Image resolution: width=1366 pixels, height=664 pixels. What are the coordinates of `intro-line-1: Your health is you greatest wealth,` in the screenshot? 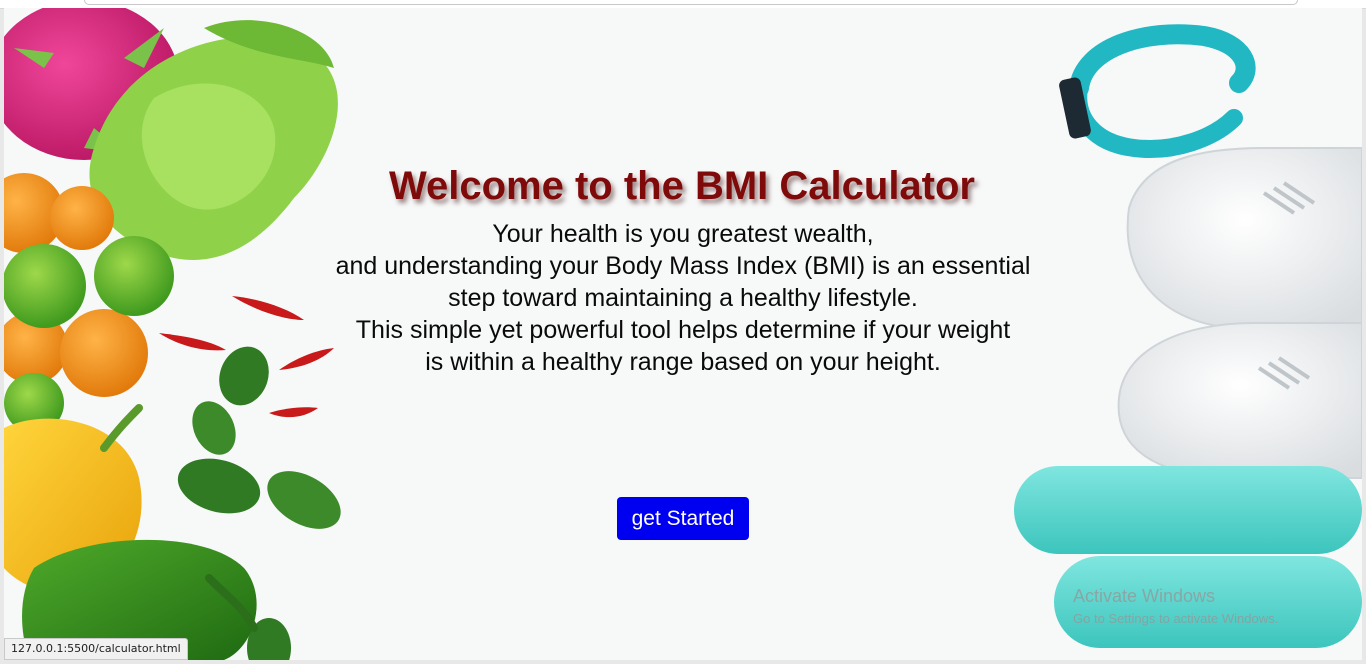 It's located at (683, 234).